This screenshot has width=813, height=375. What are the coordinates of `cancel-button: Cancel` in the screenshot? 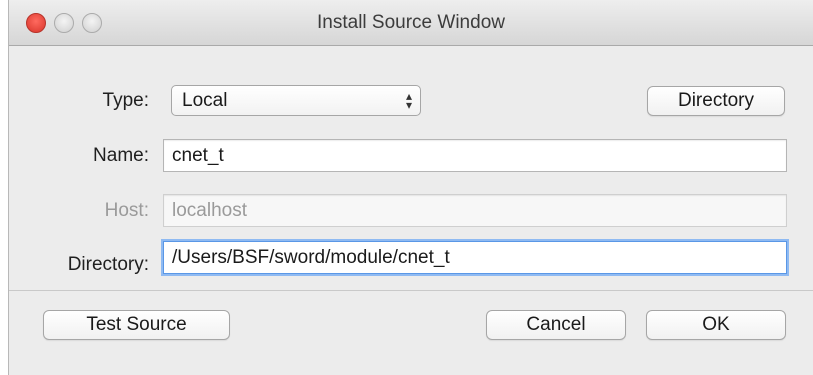 It's located at (556, 325).